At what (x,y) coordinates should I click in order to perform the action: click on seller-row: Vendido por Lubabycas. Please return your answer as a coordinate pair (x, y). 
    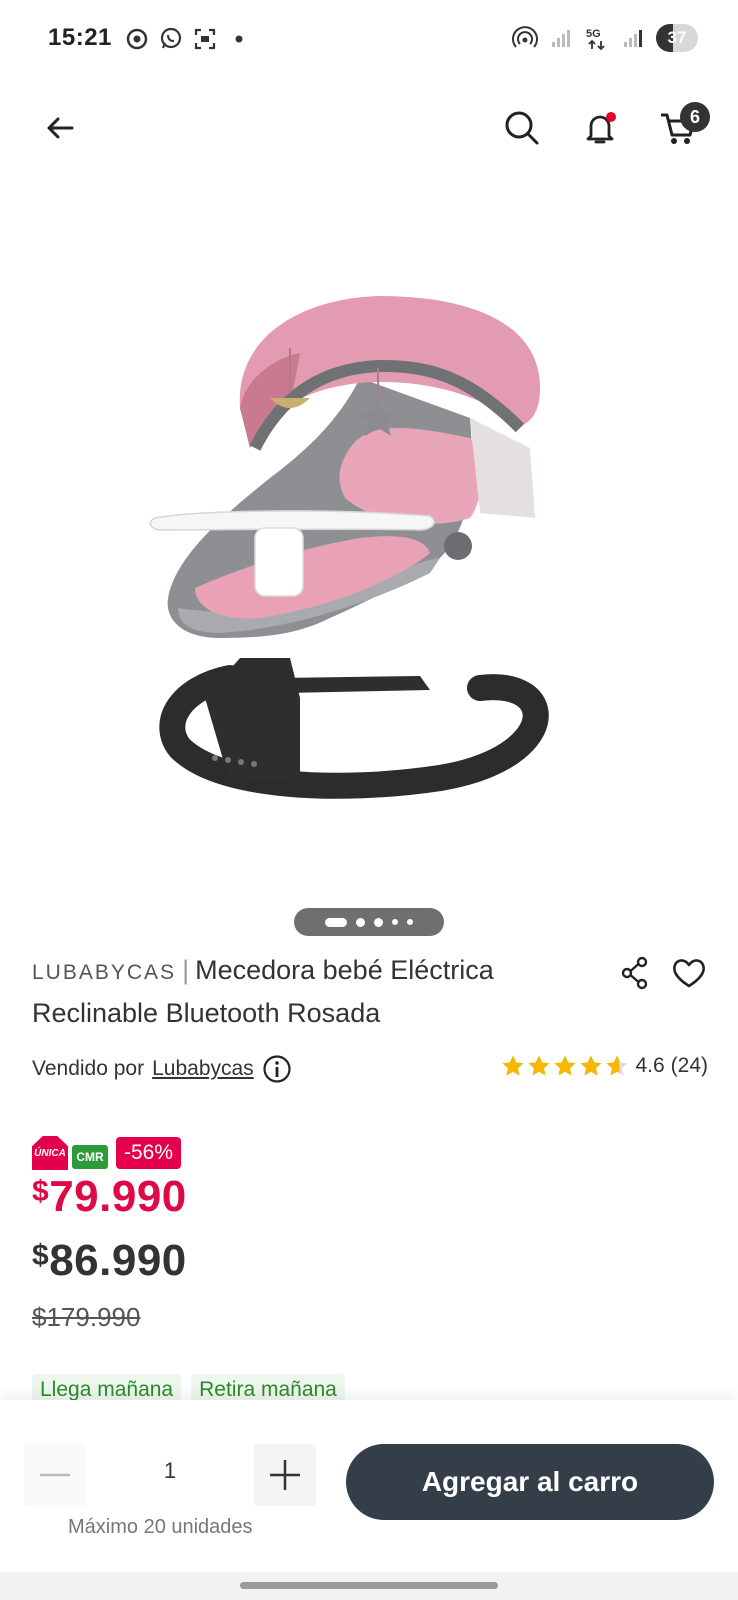
    Looking at the image, I should click on (162, 1069).